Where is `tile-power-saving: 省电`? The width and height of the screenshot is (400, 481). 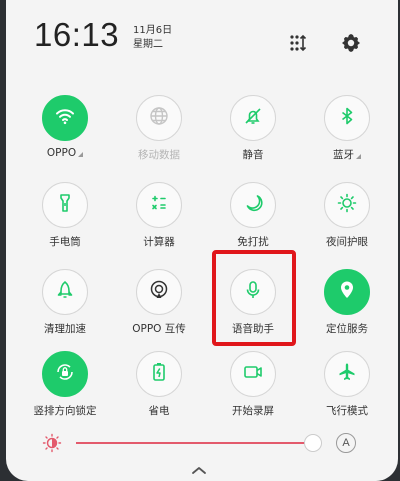
tile-power-saving: 省电 is located at coordinates (159, 389).